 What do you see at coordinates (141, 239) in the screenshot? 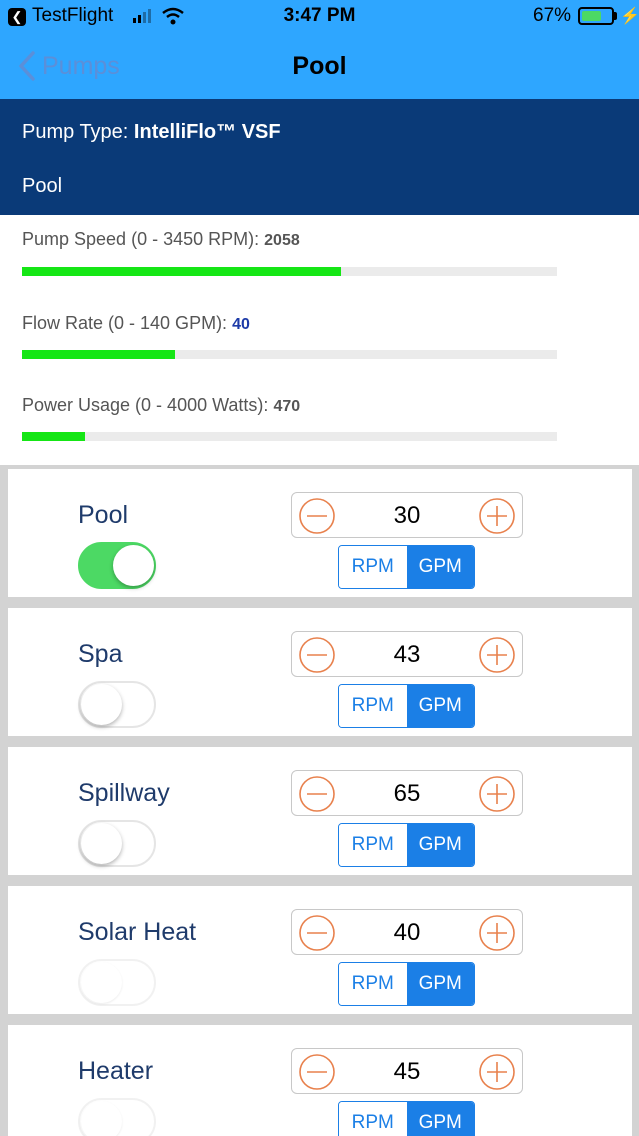
I see `stat-label: Pump Speed (0 - 3450 RPM):` at bounding box center [141, 239].